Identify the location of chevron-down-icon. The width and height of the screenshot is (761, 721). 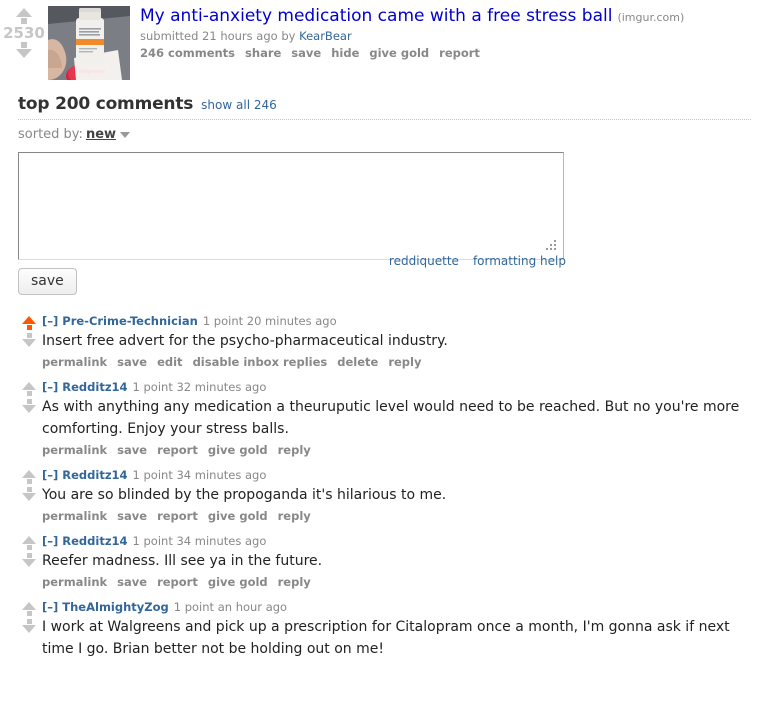
(125, 134).